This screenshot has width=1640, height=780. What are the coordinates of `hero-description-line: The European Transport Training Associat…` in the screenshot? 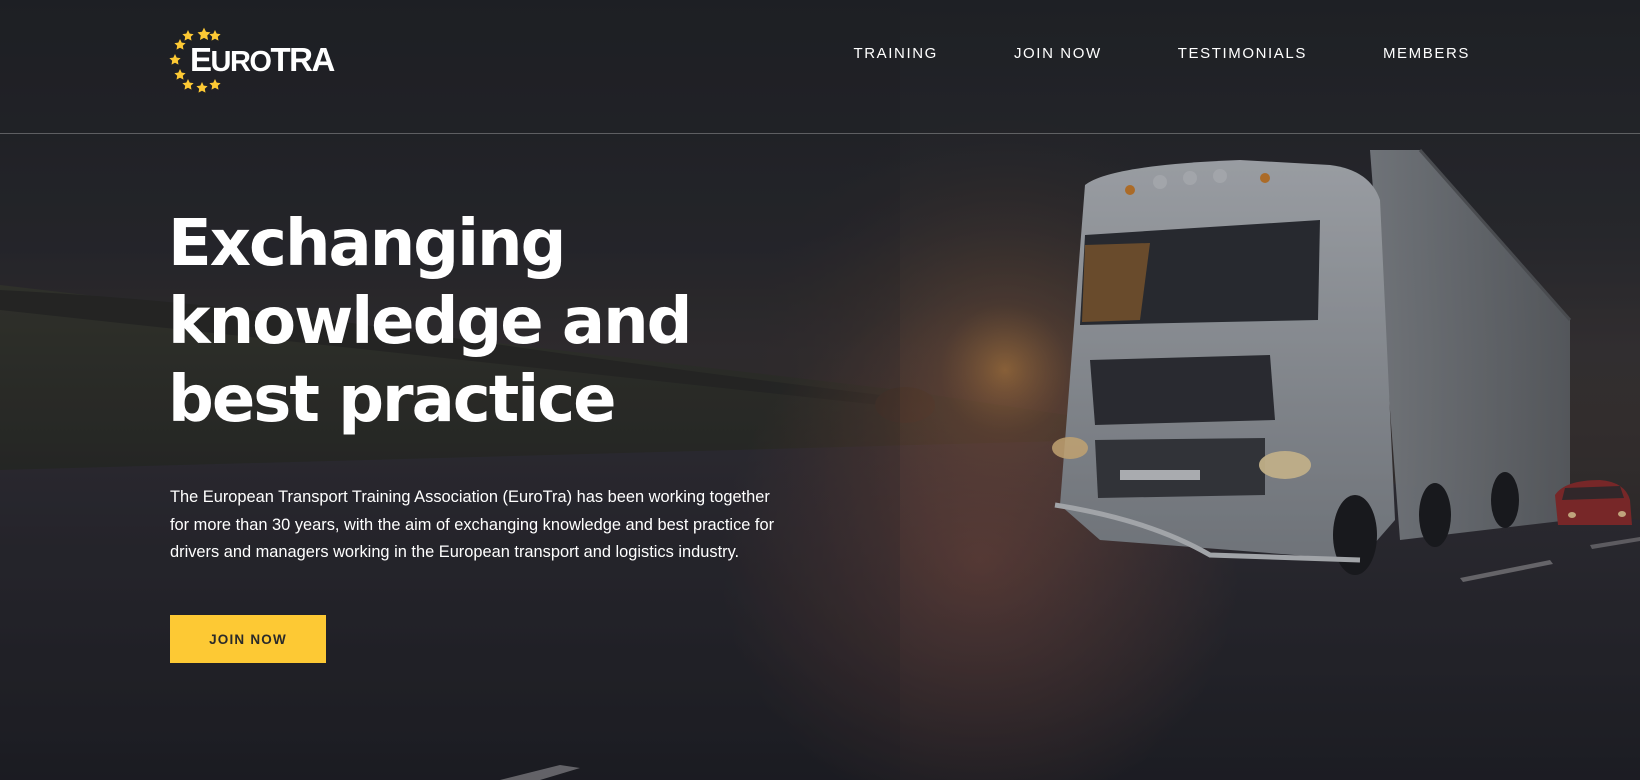 It's located at (470, 497).